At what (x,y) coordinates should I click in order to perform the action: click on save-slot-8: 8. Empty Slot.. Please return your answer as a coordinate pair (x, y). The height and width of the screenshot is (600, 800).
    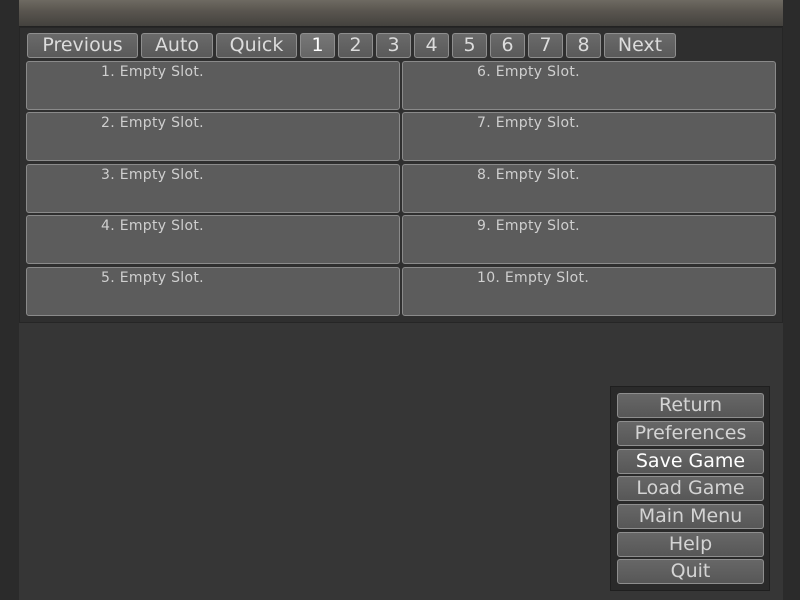
    Looking at the image, I should click on (589, 188).